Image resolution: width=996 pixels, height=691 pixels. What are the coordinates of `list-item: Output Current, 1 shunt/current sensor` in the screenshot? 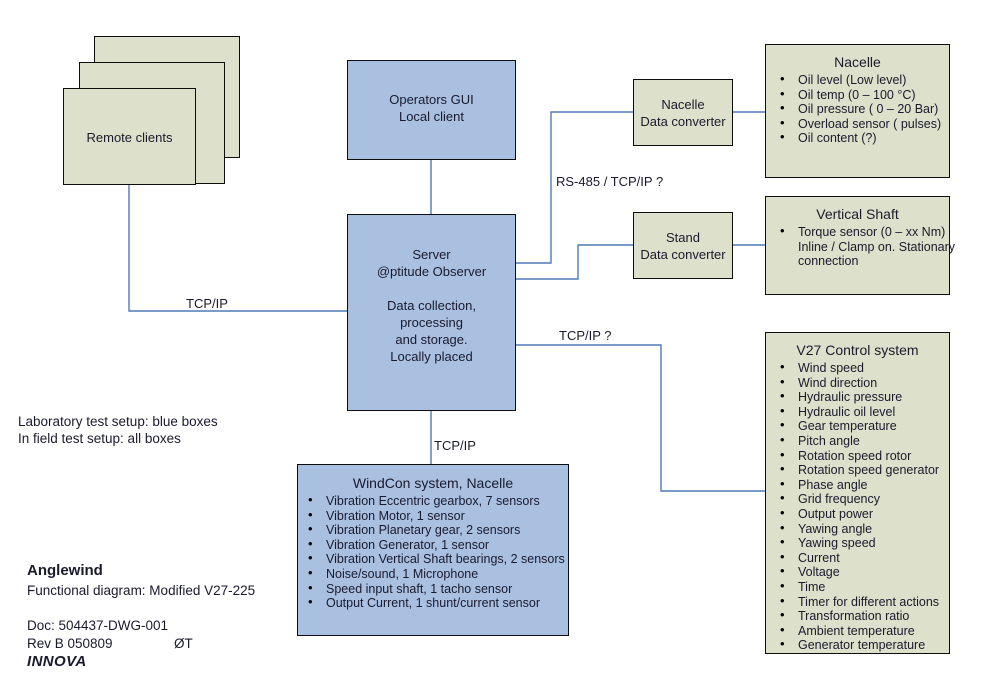 It's located at (434, 603).